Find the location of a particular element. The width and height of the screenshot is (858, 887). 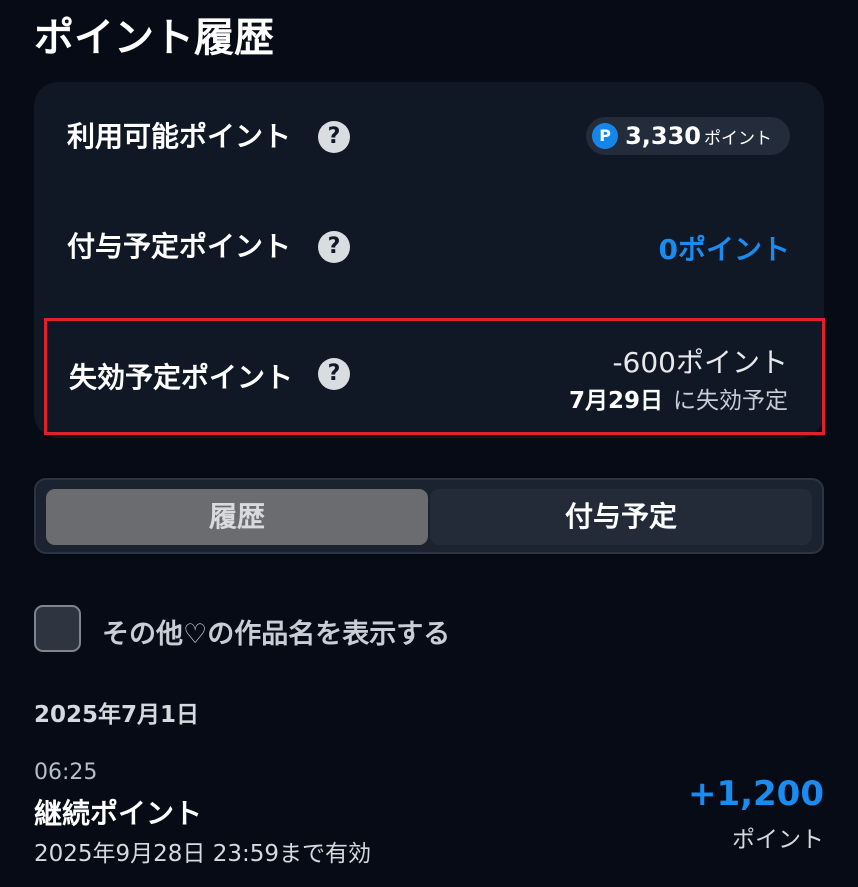

tab-scheduled: 付与予定 is located at coordinates (621, 517).